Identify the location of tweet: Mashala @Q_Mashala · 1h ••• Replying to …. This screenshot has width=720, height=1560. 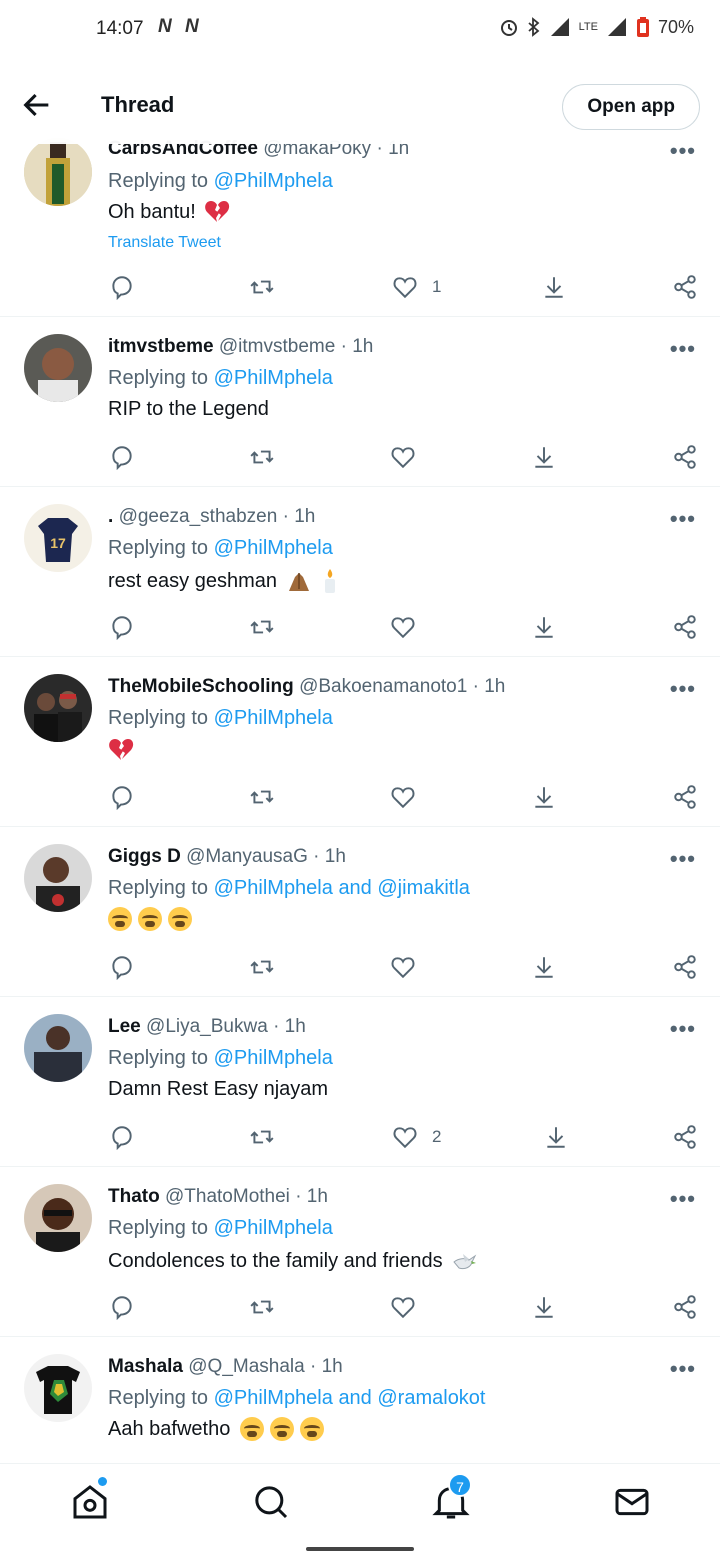
(360, 1400).